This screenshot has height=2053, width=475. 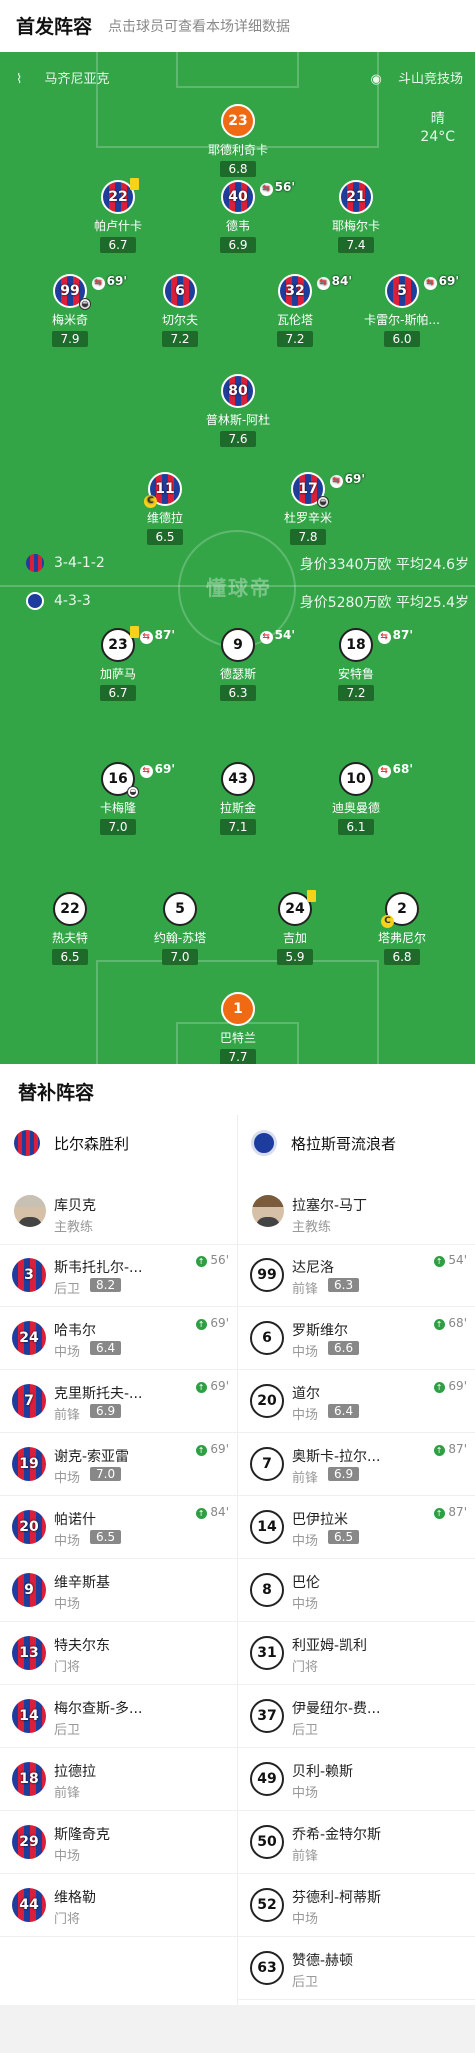 What do you see at coordinates (117, 808) in the screenshot?
I see `player-name: 卡梅隆` at bounding box center [117, 808].